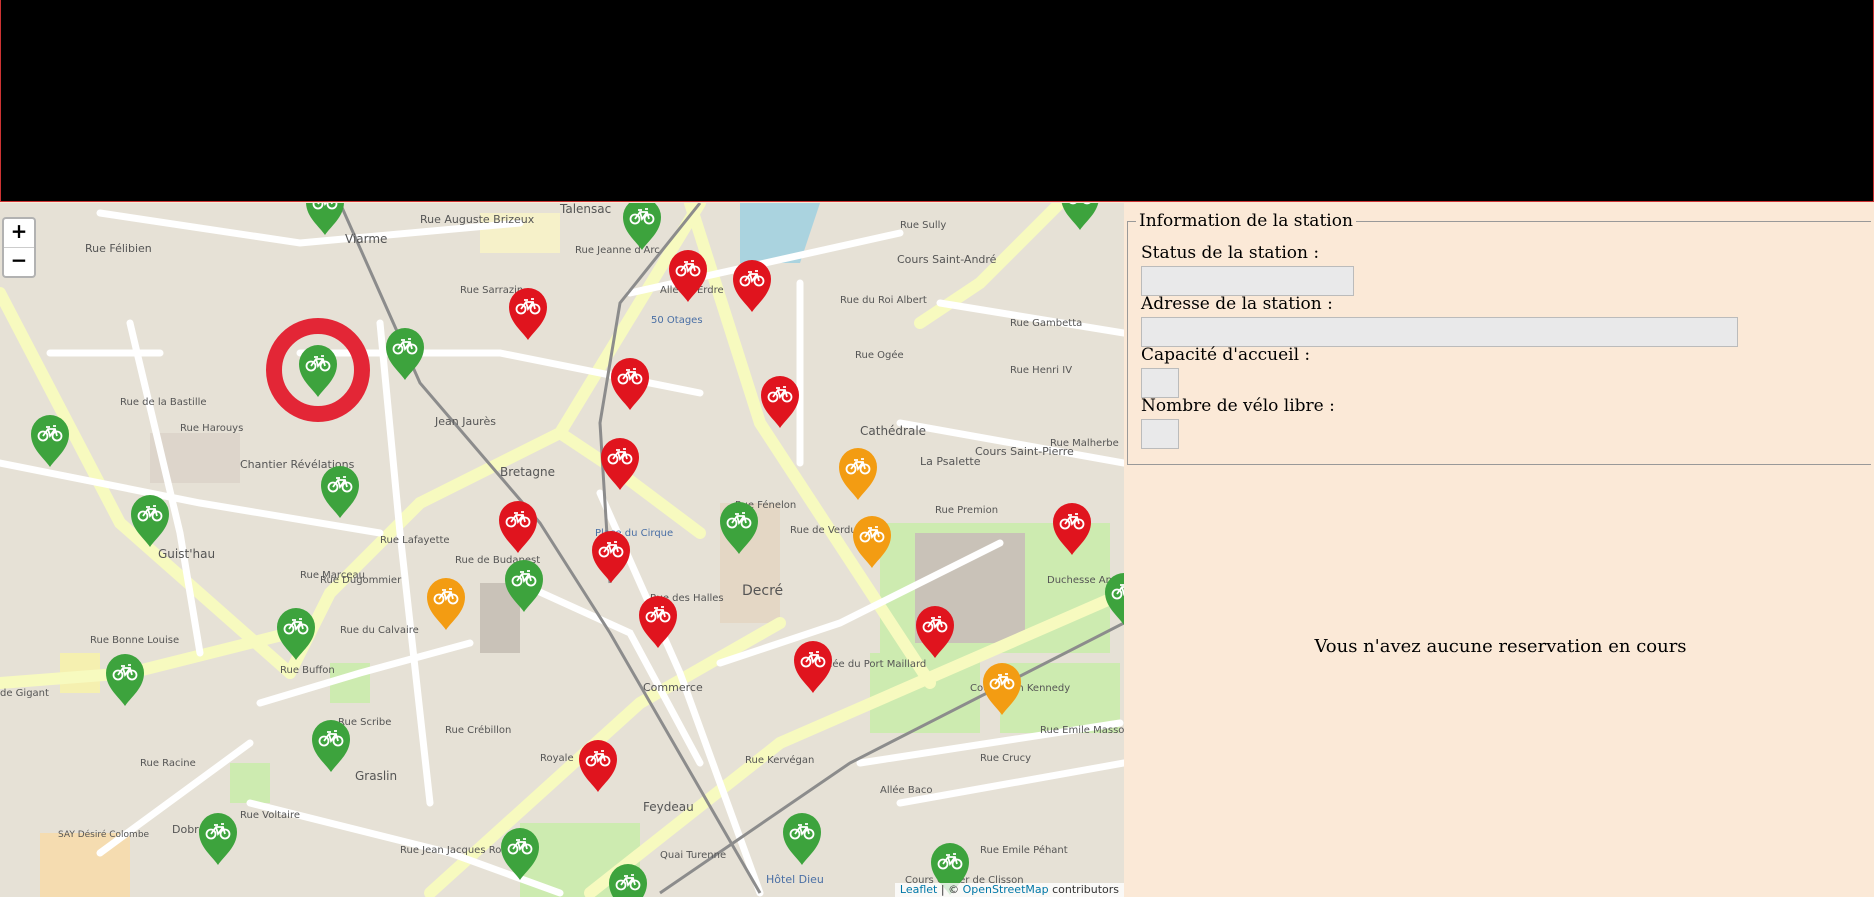 This screenshot has width=1874, height=897. What do you see at coordinates (883, 300) in the screenshot?
I see `map-label: Rue du Roi Albert` at bounding box center [883, 300].